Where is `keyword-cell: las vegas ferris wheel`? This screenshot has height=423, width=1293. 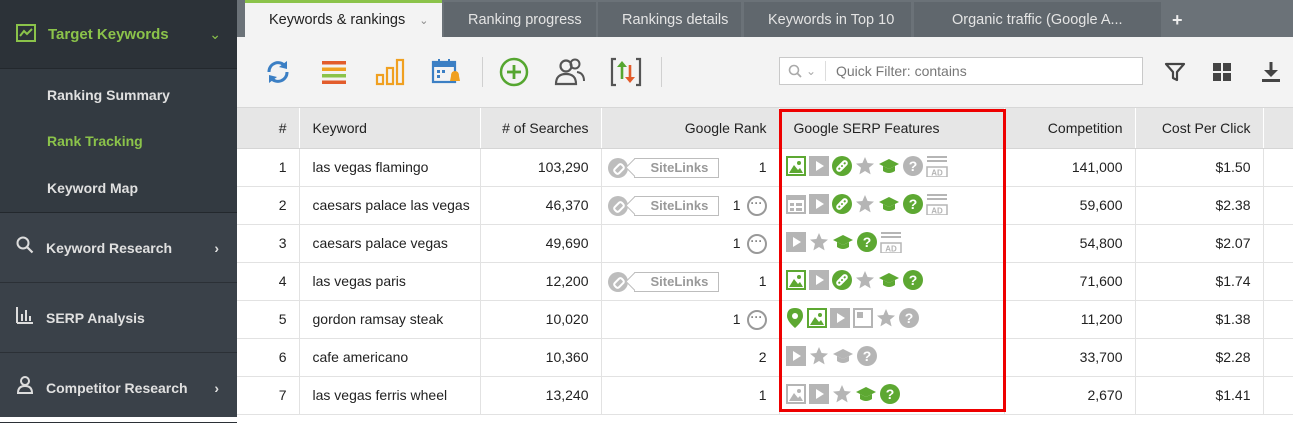 keyword-cell: las vegas ferris wheel is located at coordinates (390, 395).